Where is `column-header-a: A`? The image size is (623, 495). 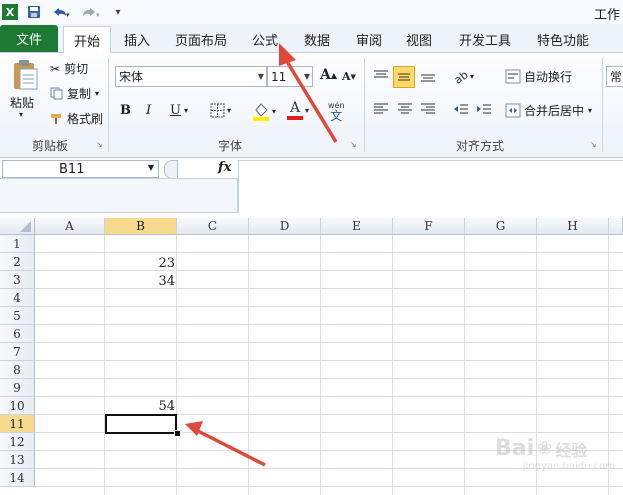
column-header-a: A is located at coordinates (70, 226).